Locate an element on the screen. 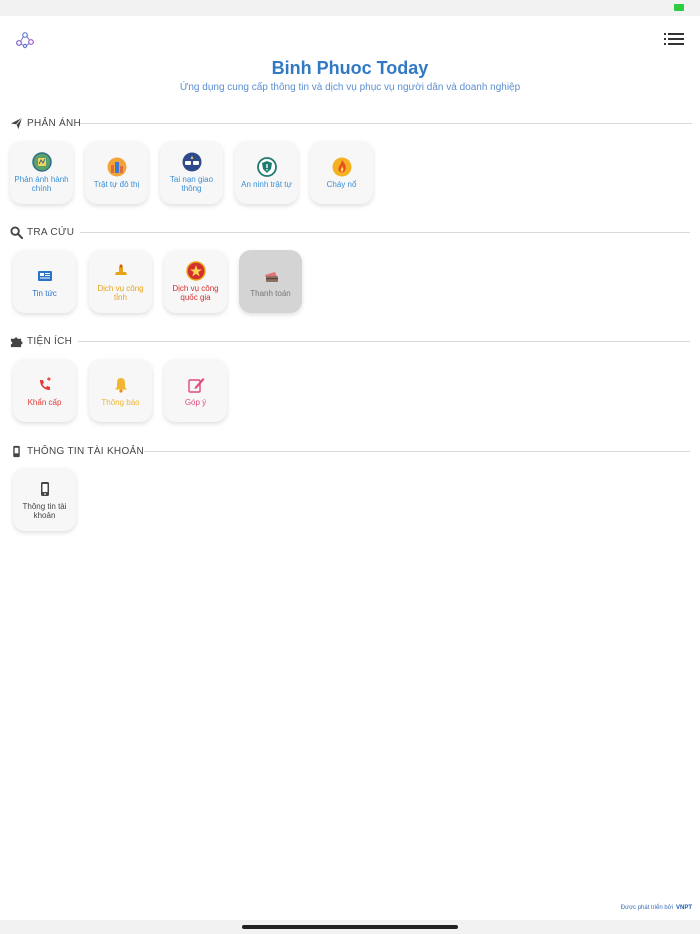 The height and width of the screenshot is (934, 700). card-label: Khẩn cấp is located at coordinates (44, 402).